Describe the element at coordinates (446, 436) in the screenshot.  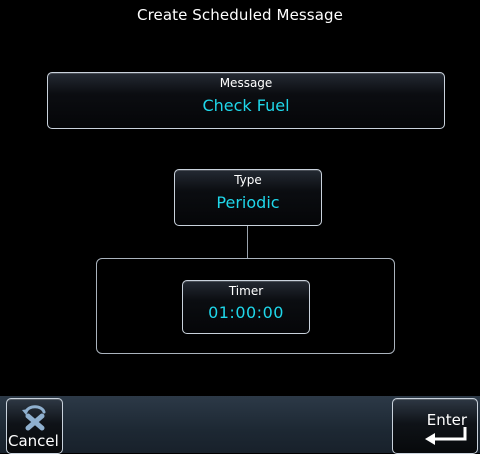
I see `enter-arrow-icon` at that location.